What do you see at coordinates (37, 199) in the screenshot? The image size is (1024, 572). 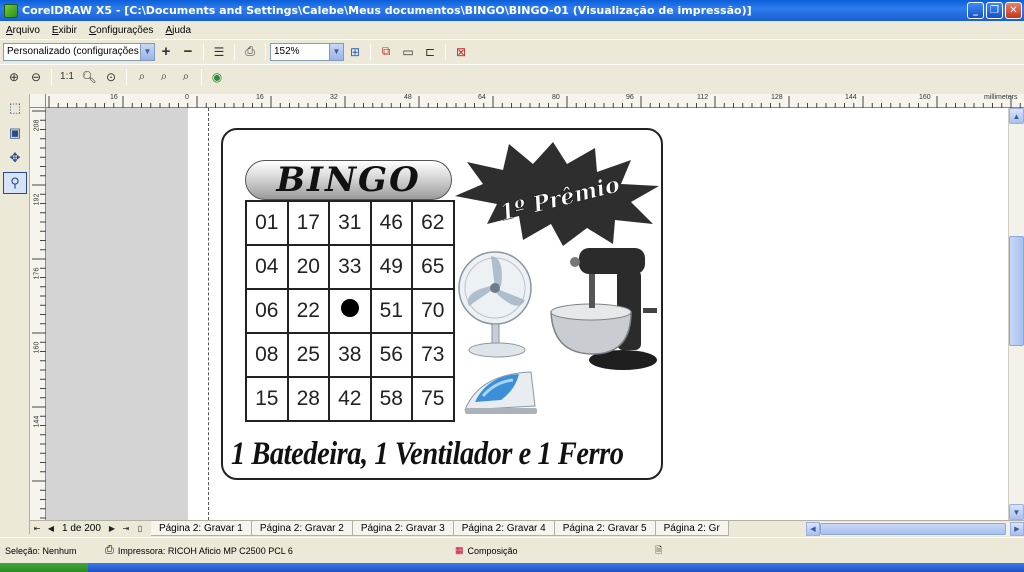 I see `ruler-tick-label: 192` at bounding box center [37, 199].